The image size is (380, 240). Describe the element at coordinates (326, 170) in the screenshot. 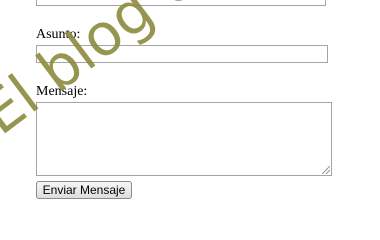

I see `resize-grip-icon` at that location.